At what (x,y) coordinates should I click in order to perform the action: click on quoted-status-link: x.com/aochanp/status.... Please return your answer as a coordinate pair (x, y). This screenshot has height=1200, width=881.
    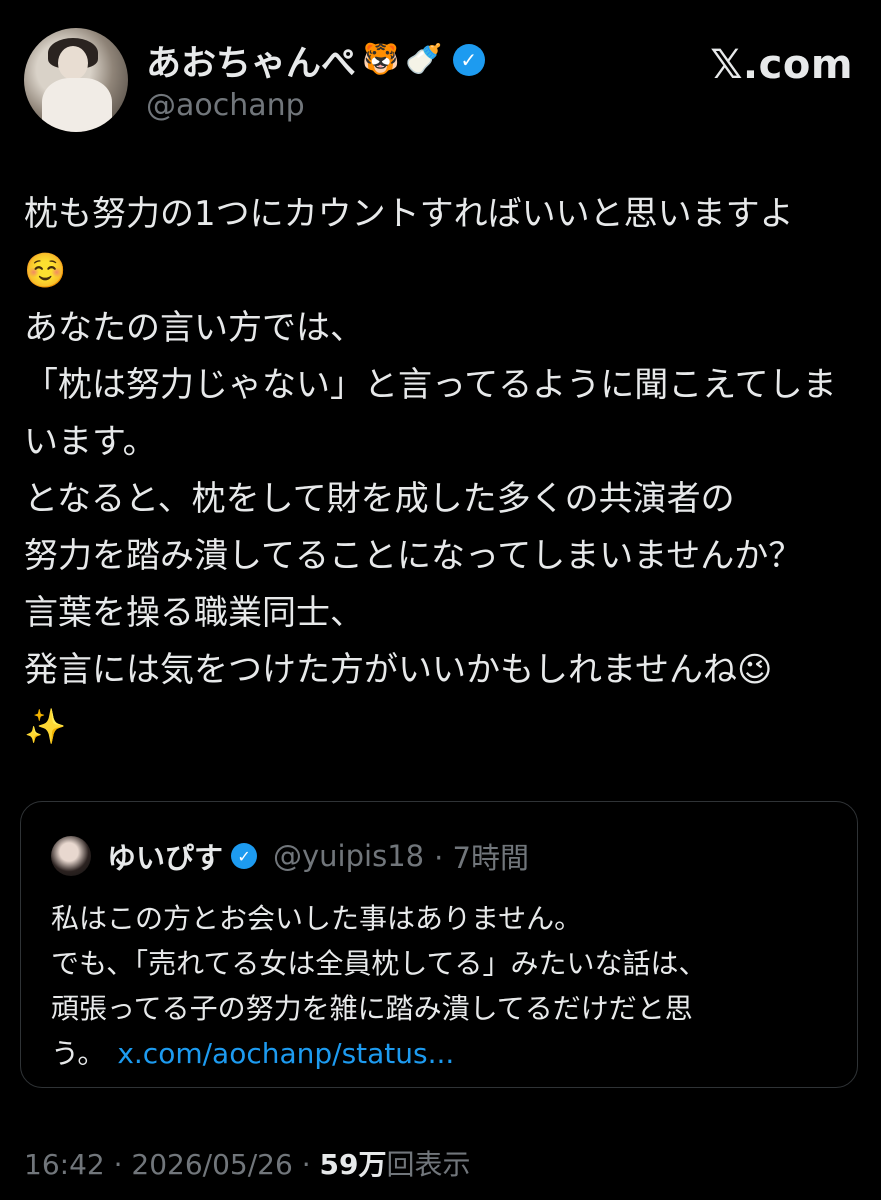
    Looking at the image, I should click on (285, 1053).